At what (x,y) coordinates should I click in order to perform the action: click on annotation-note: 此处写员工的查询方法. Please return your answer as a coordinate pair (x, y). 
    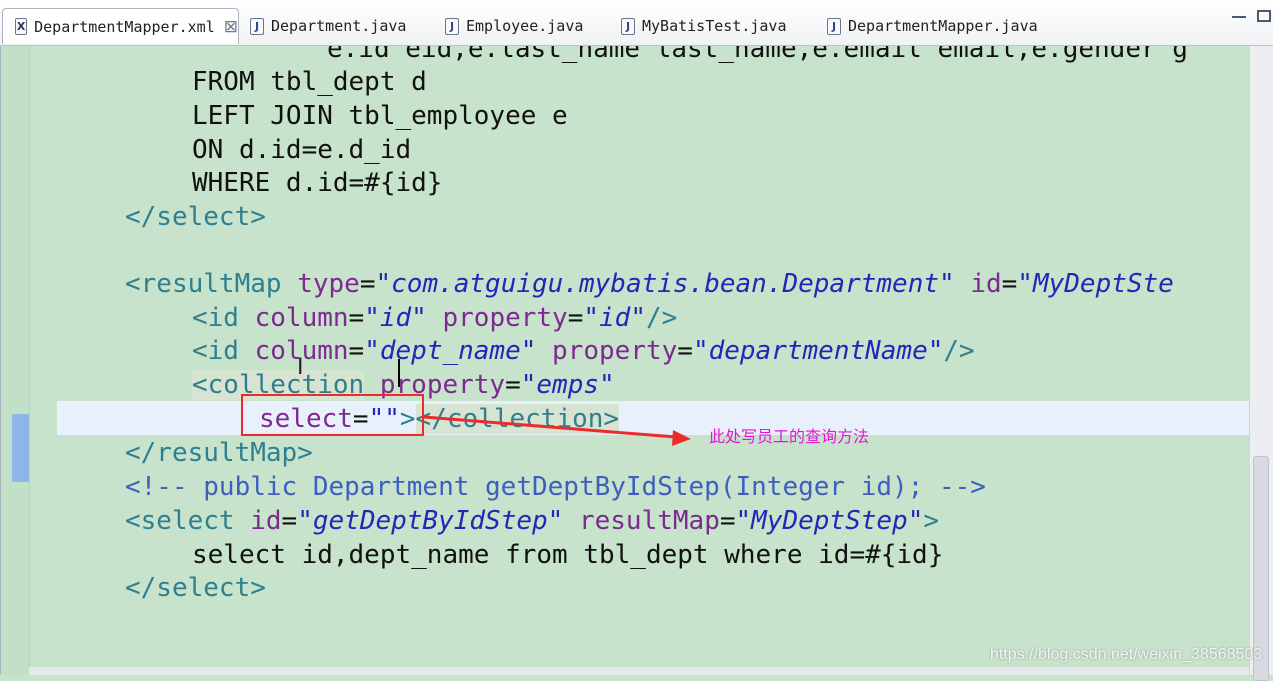
    Looking at the image, I should click on (789, 436).